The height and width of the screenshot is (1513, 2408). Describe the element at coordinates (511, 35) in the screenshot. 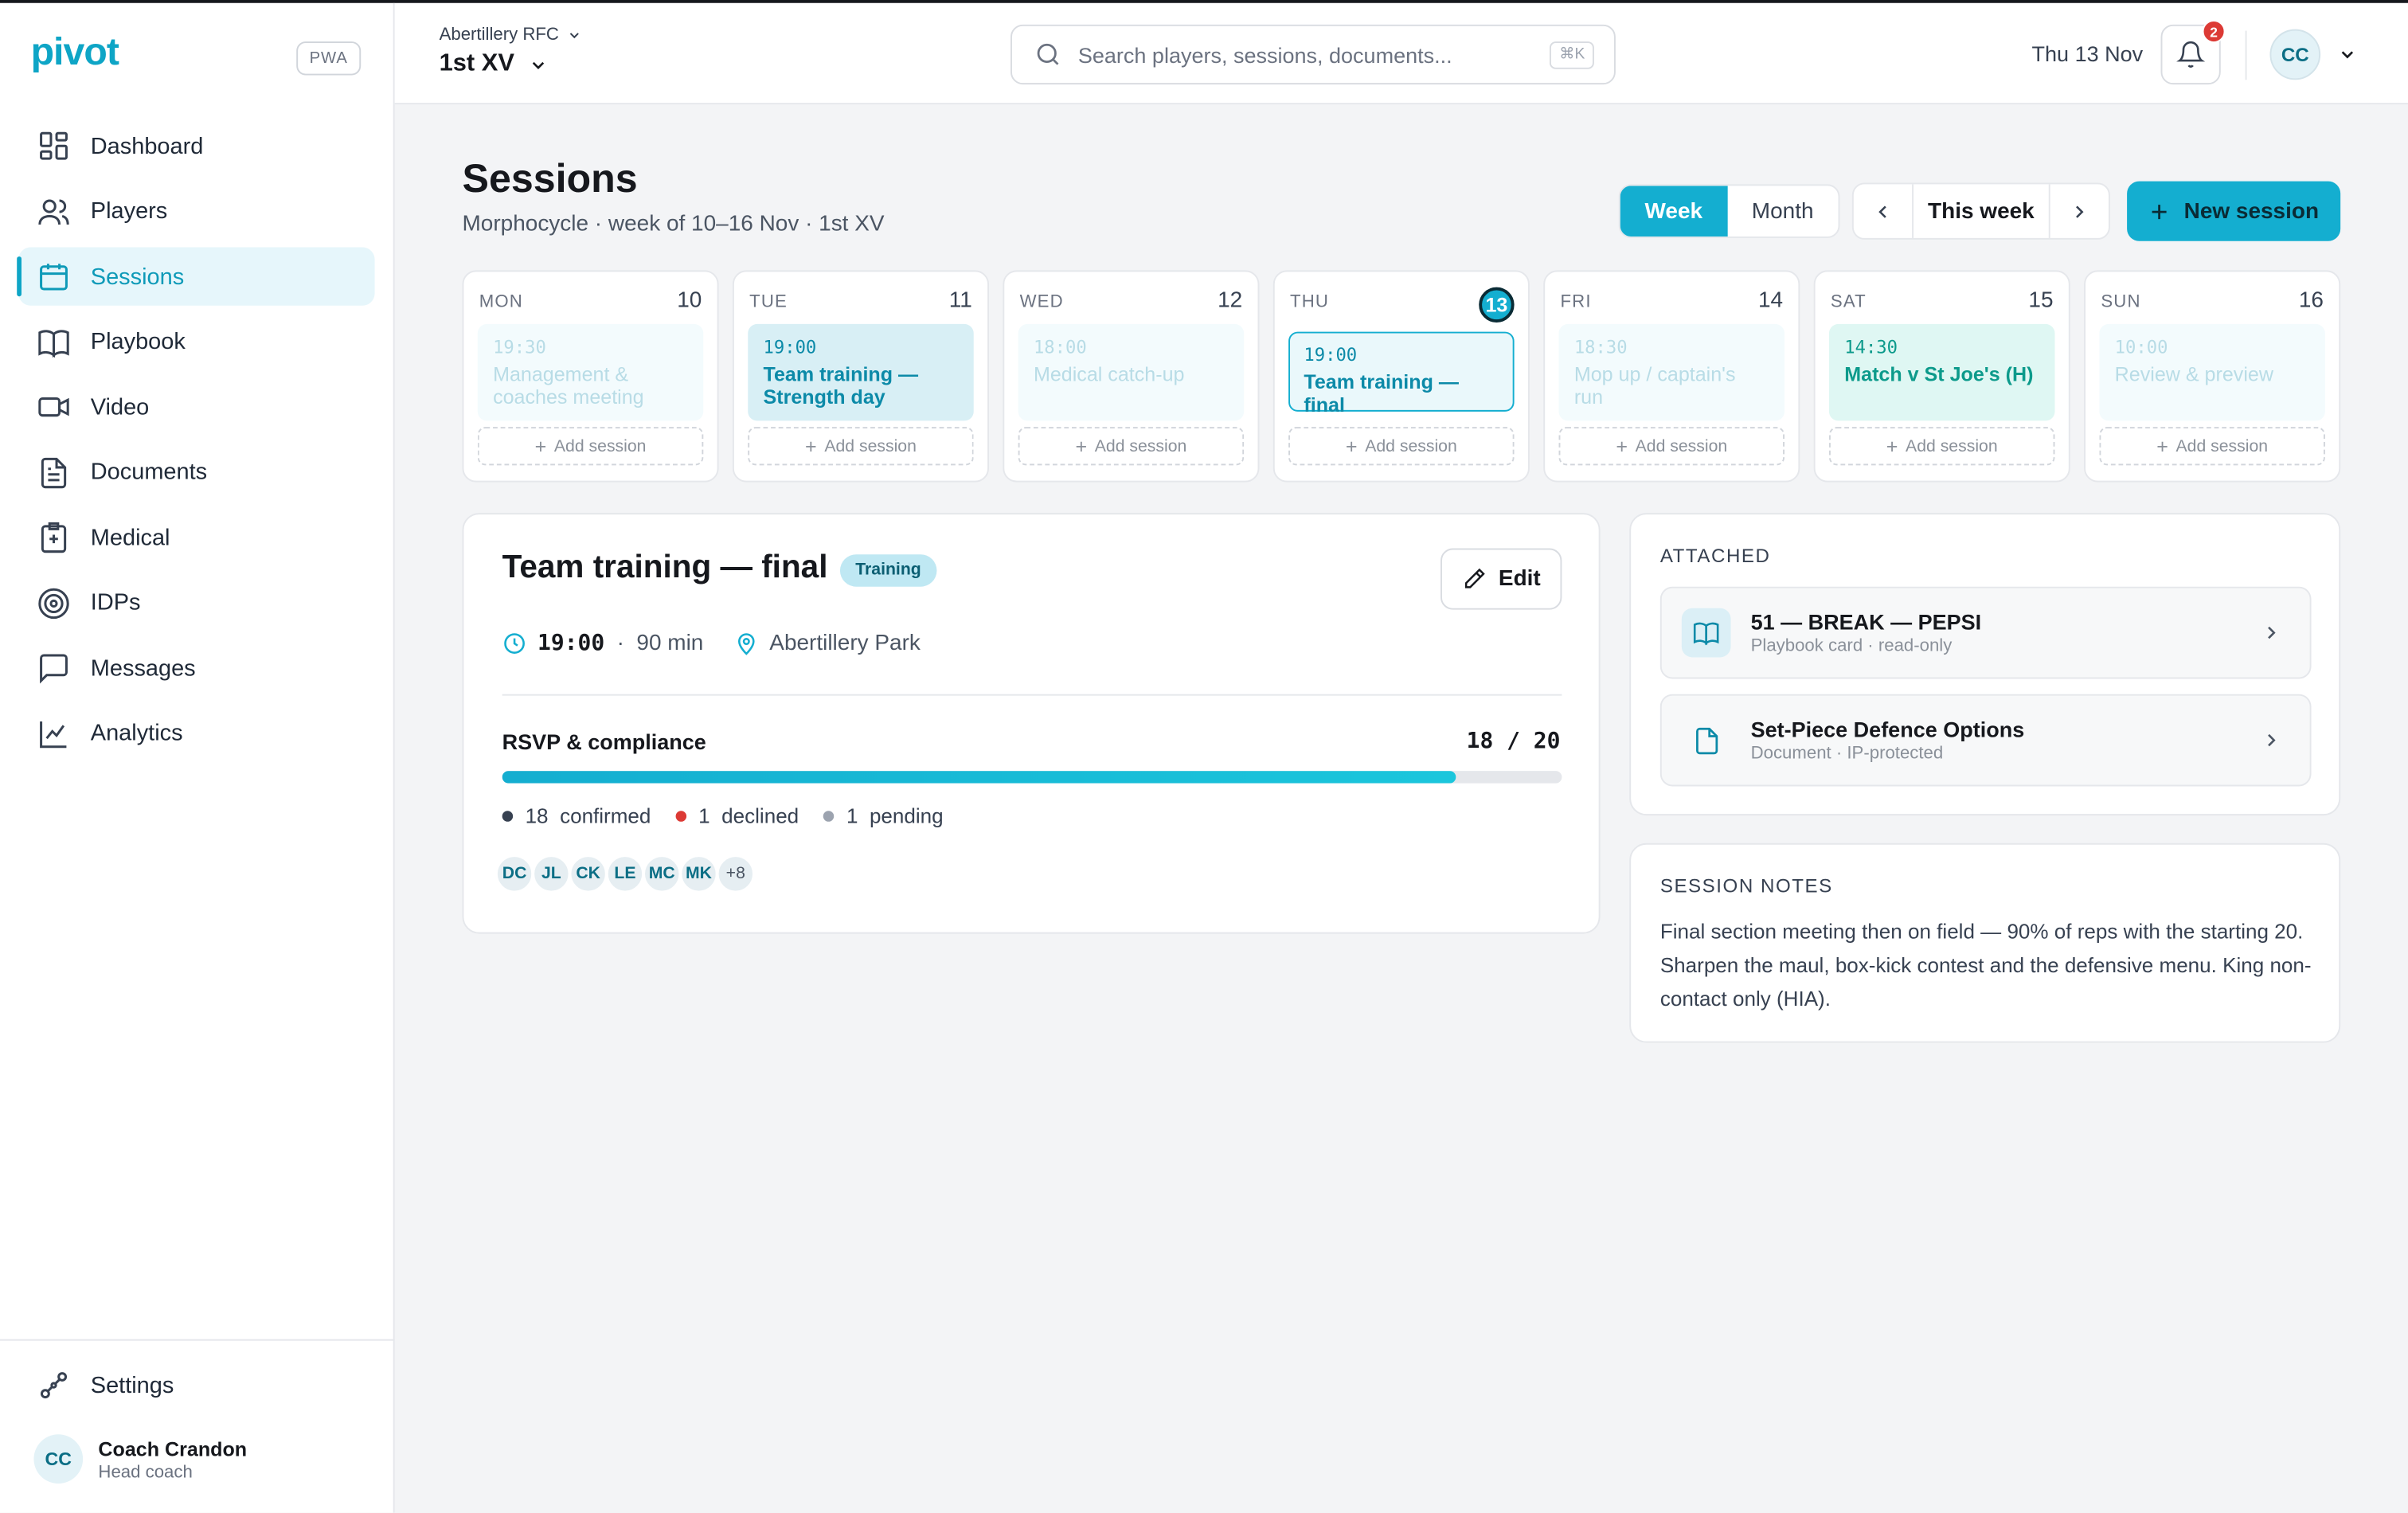

I see `club-selector: Abertillery RFC` at that location.